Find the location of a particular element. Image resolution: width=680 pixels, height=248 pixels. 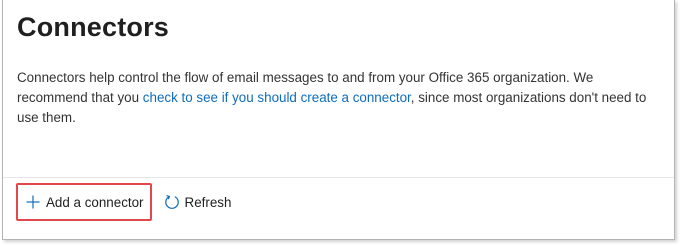

add-connector-button: Add a connector is located at coordinates (84, 202).